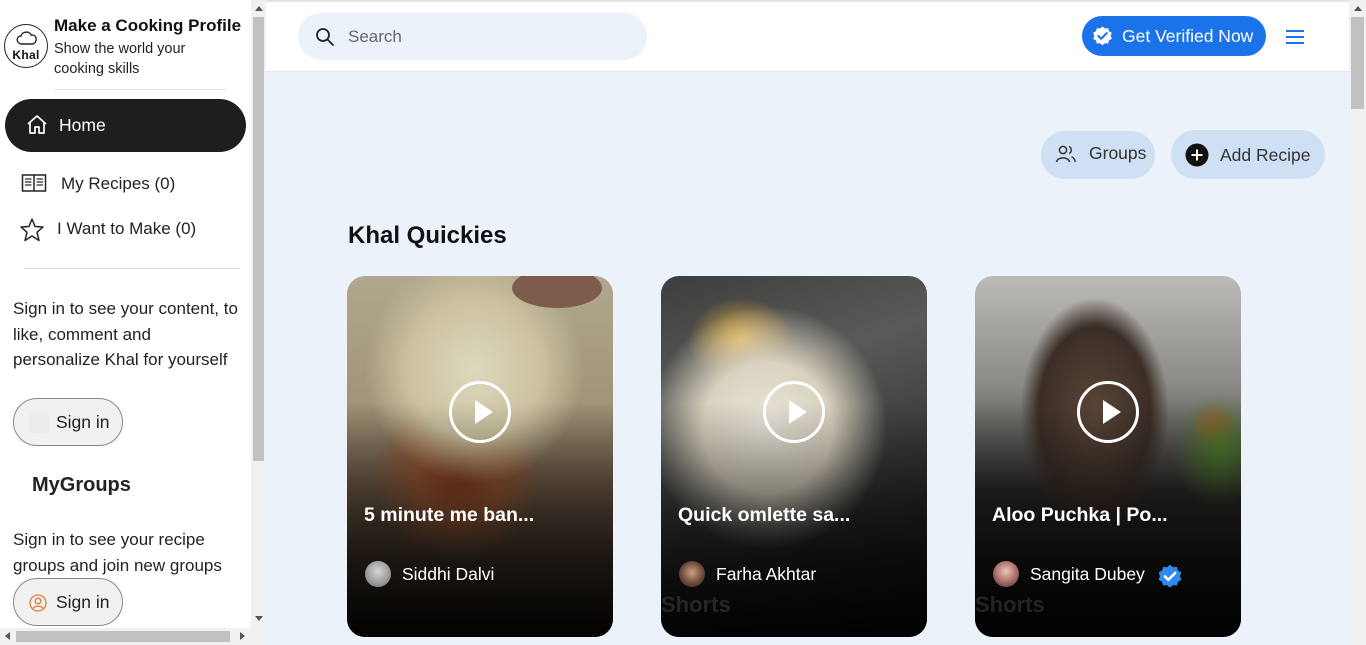 The height and width of the screenshot is (645, 1366). I want to click on author-name: Sangita Dubey, so click(1087, 574).